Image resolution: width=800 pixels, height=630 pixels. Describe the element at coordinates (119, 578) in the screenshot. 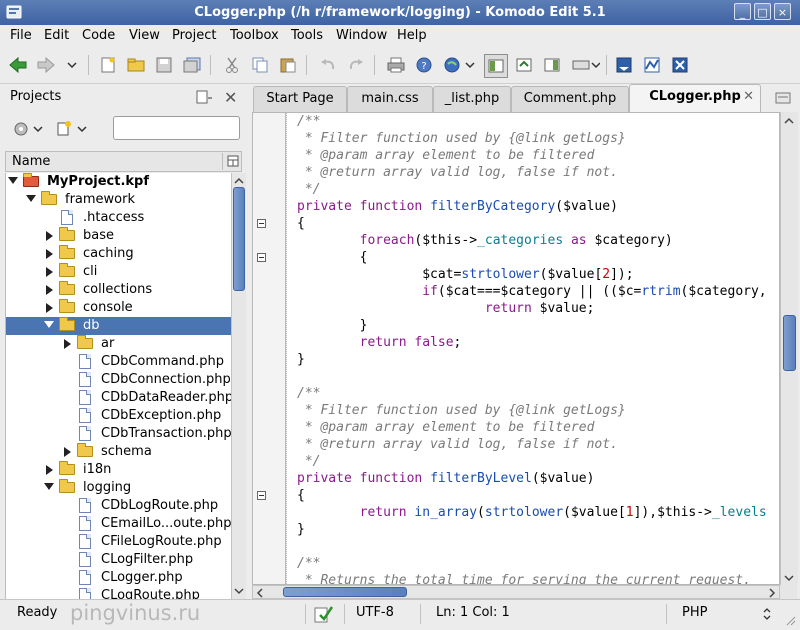

I see `tree-item: CLogger.php` at that location.